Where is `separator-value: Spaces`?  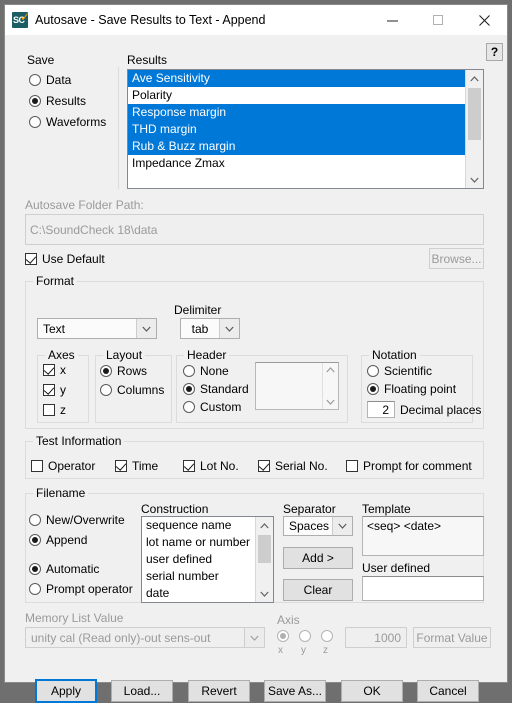
separator-value: Spaces is located at coordinates (308, 526).